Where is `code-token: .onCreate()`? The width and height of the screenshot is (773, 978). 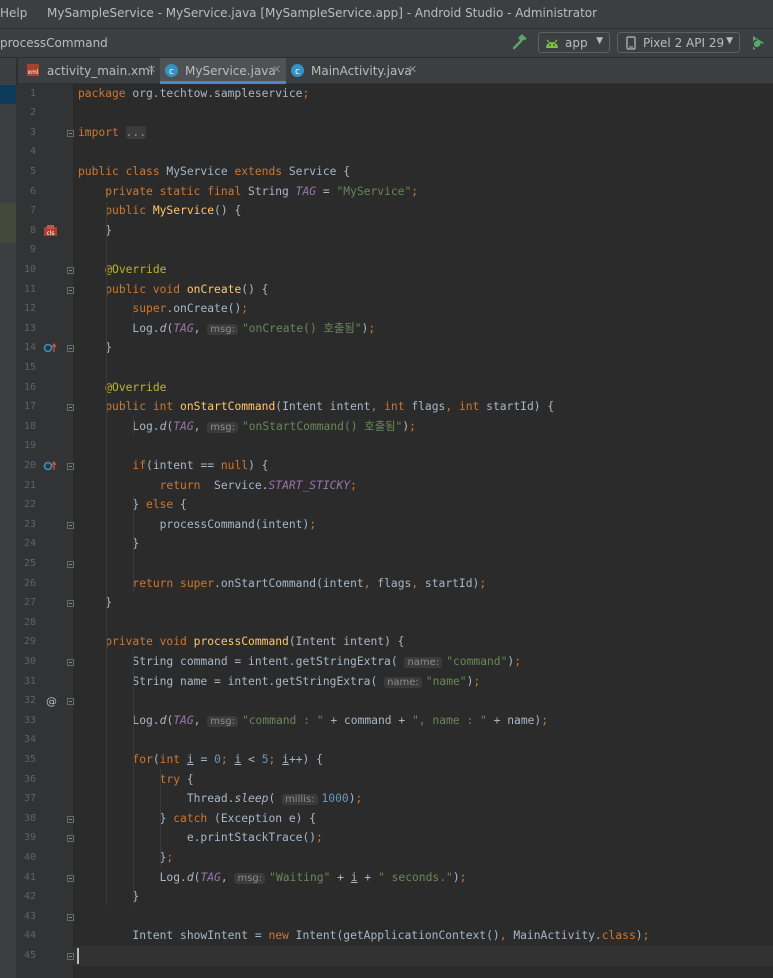 code-token: .onCreate() is located at coordinates (204, 309).